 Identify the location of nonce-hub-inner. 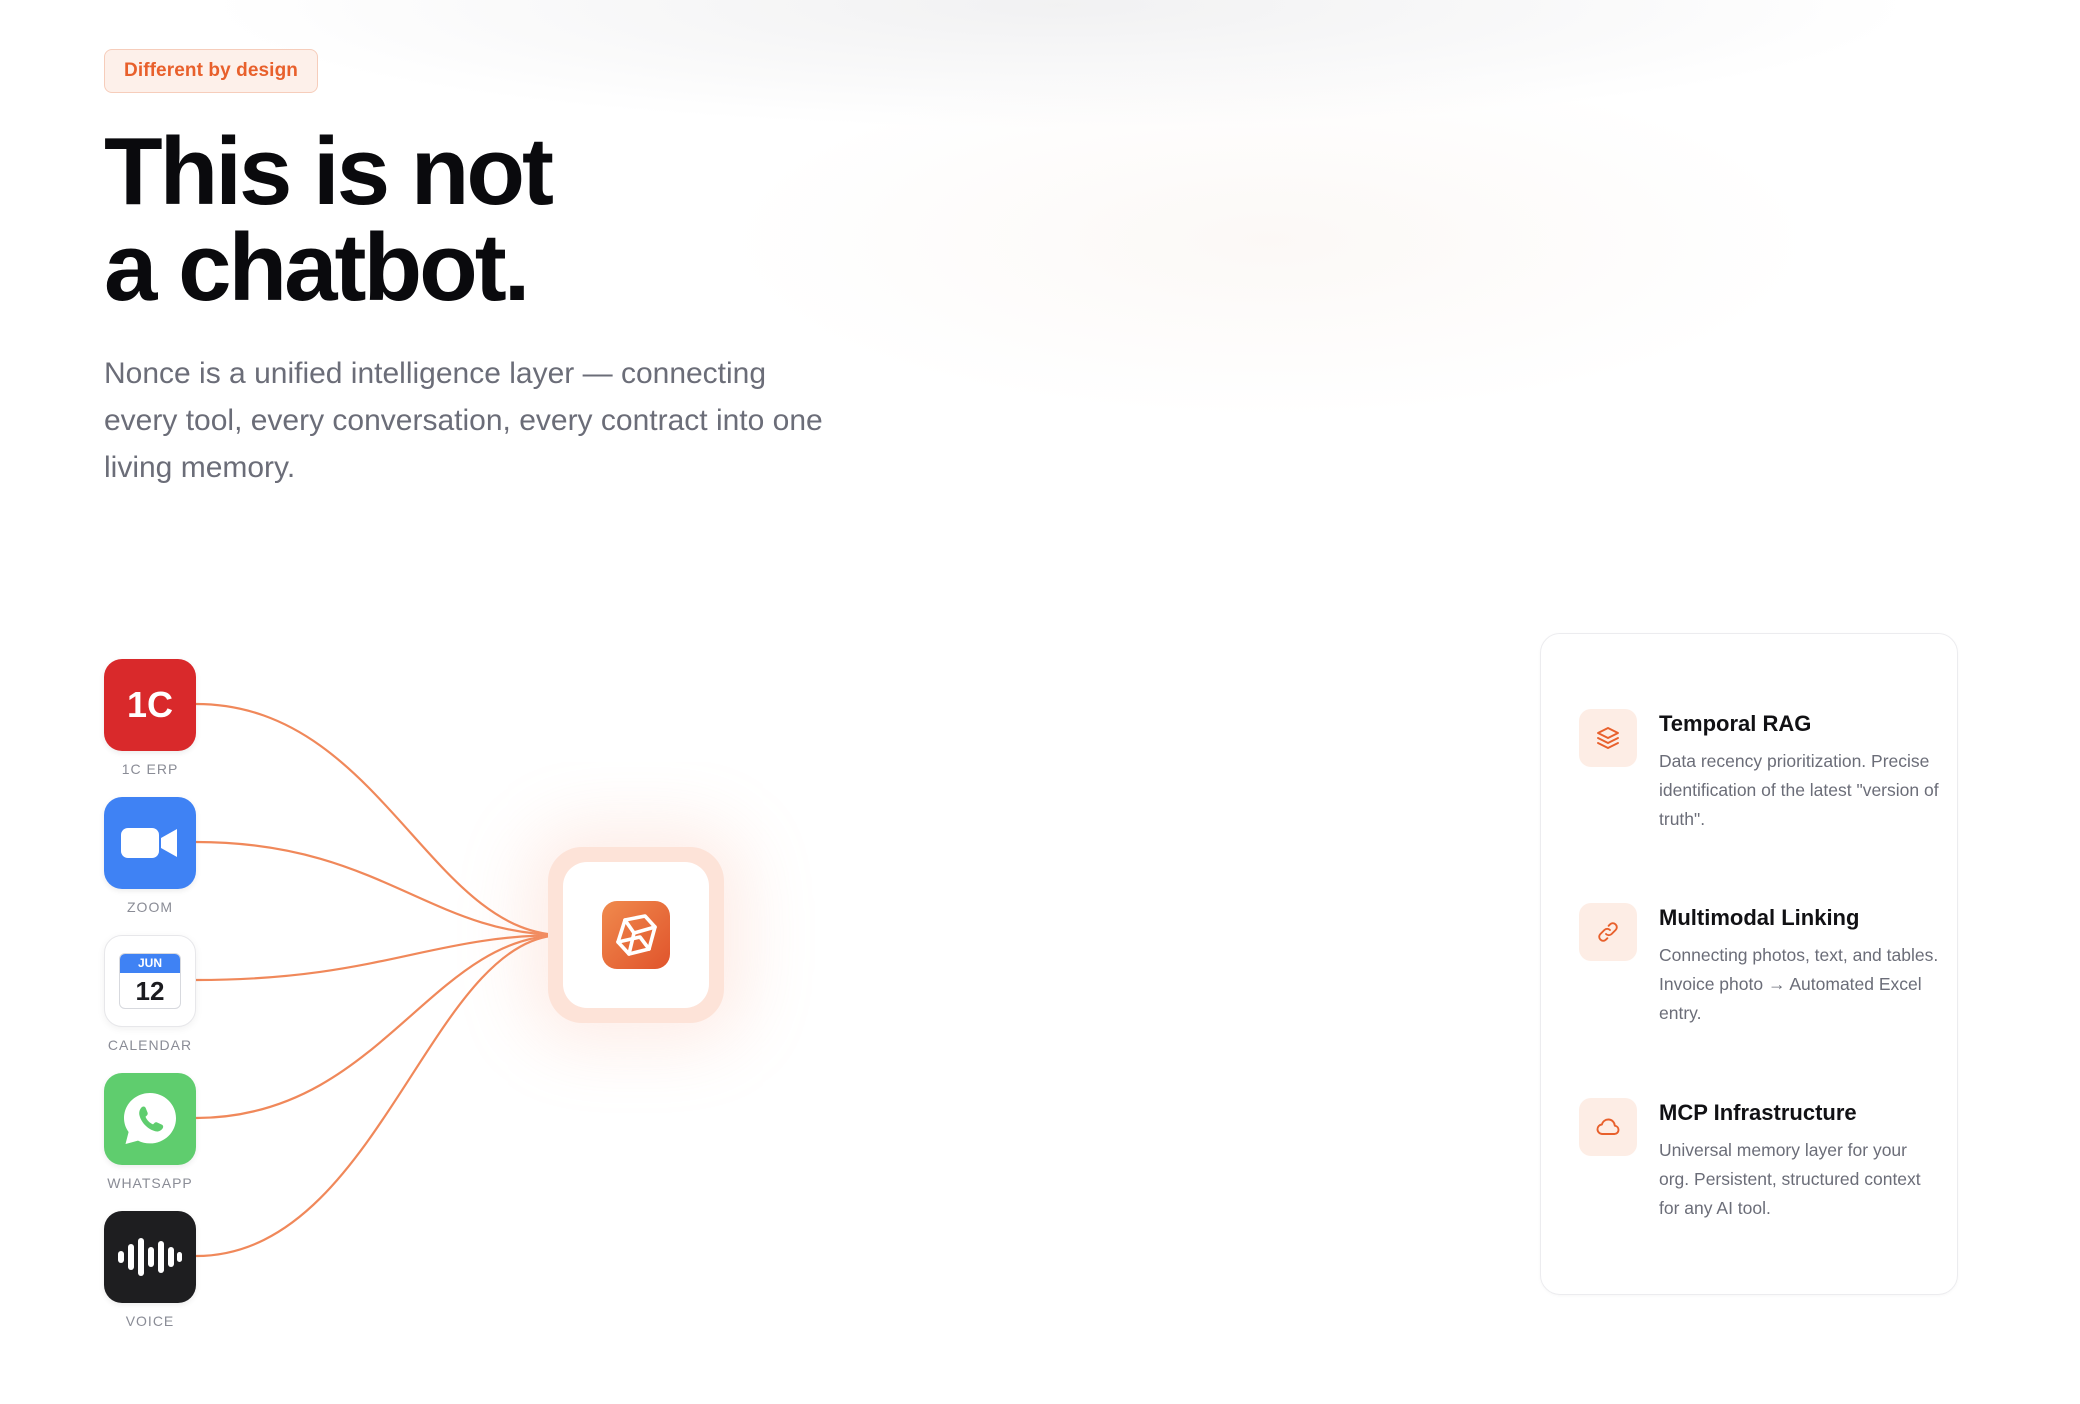
(636, 935).